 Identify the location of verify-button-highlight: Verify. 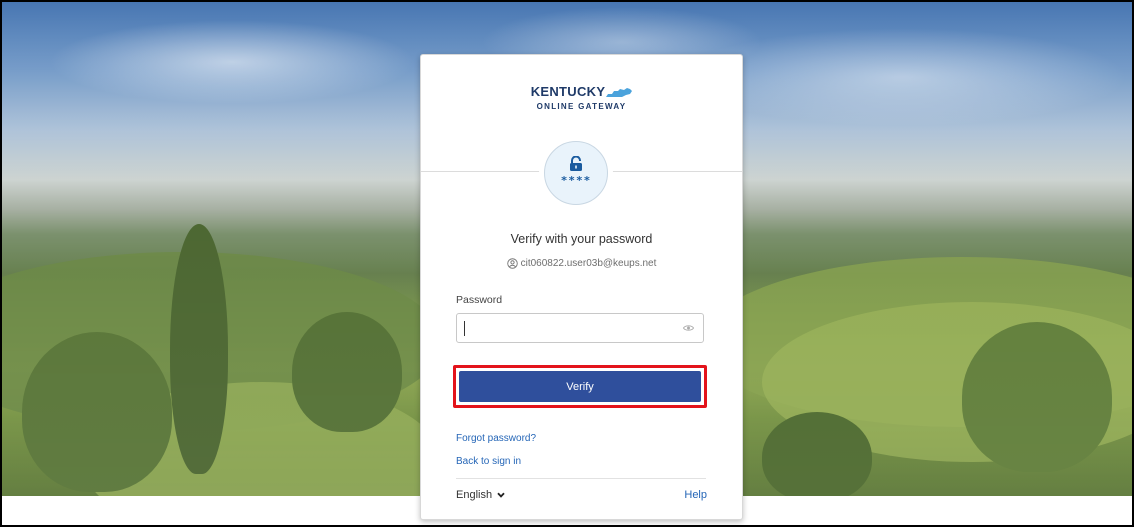
(580, 386).